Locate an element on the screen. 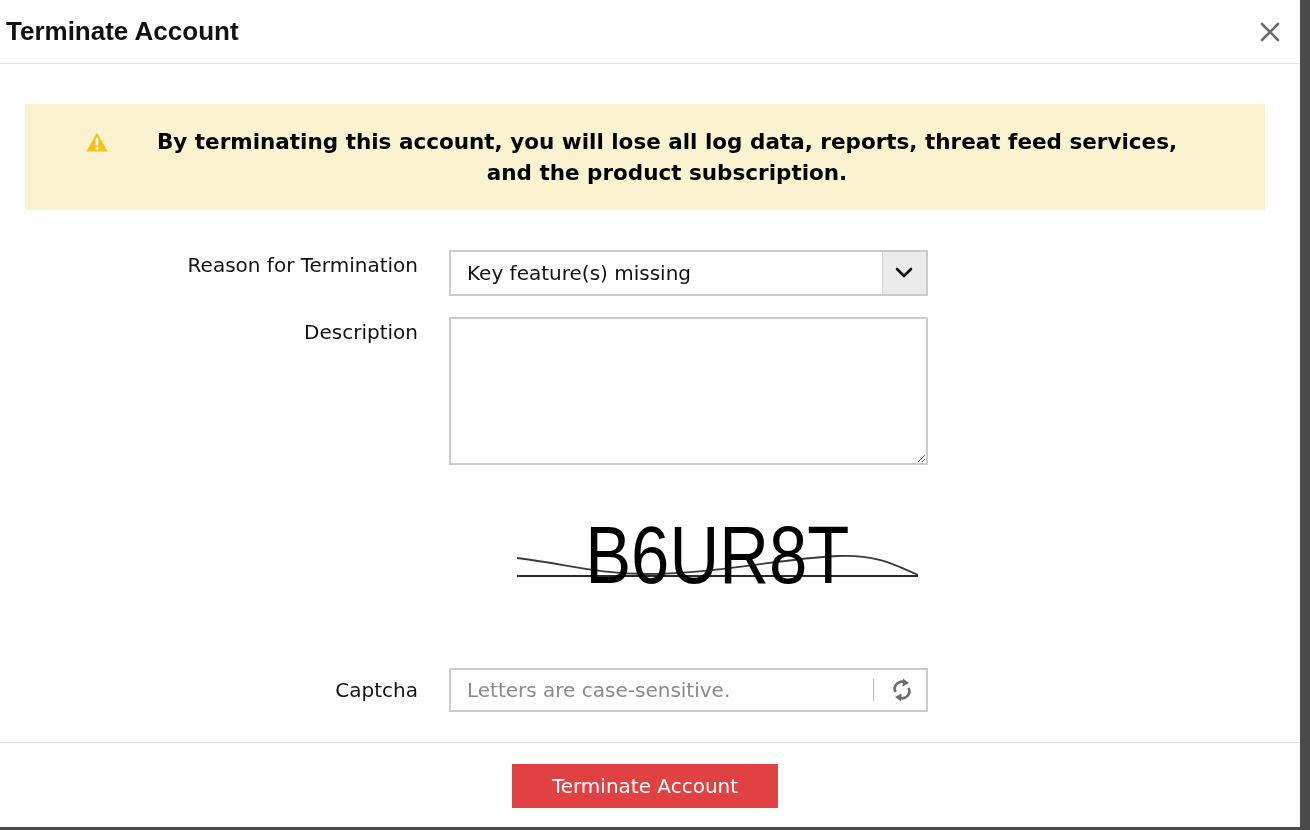  terminate-account-button: Terminate Account is located at coordinates (645, 786).